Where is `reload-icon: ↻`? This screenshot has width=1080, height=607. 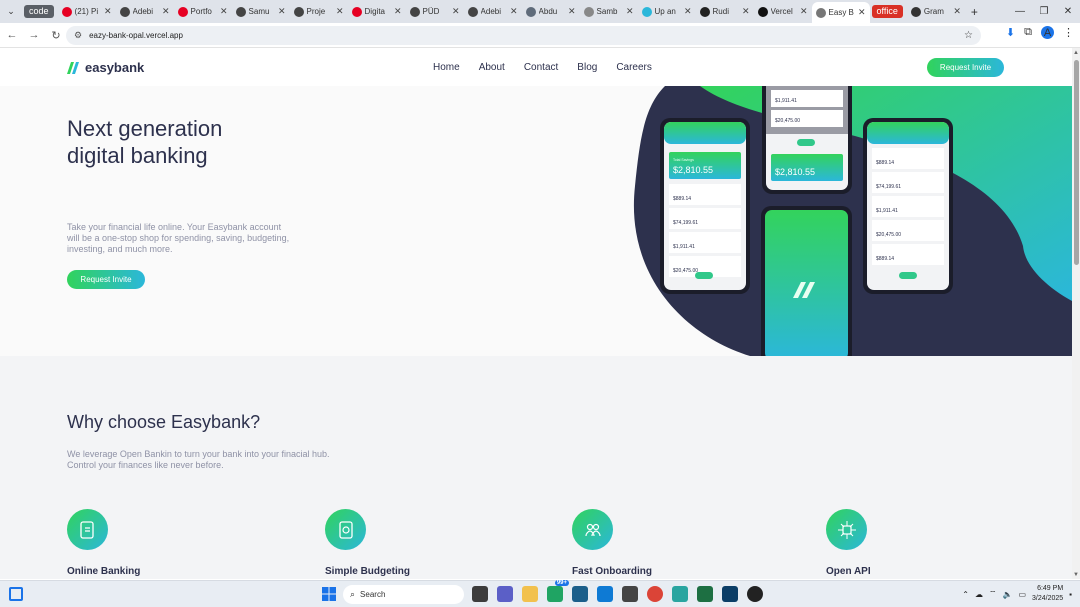 reload-icon: ↻ is located at coordinates (56, 35).